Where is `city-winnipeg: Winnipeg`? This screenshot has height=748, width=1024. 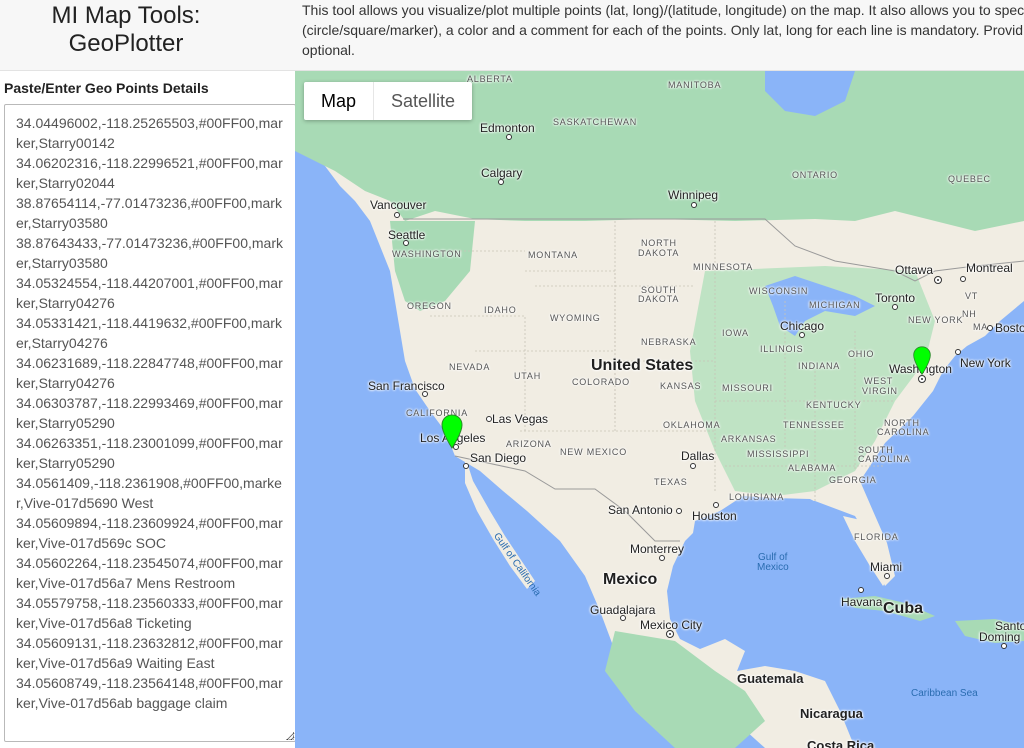 city-winnipeg: Winnipeg is located at coordinates (693, 195).